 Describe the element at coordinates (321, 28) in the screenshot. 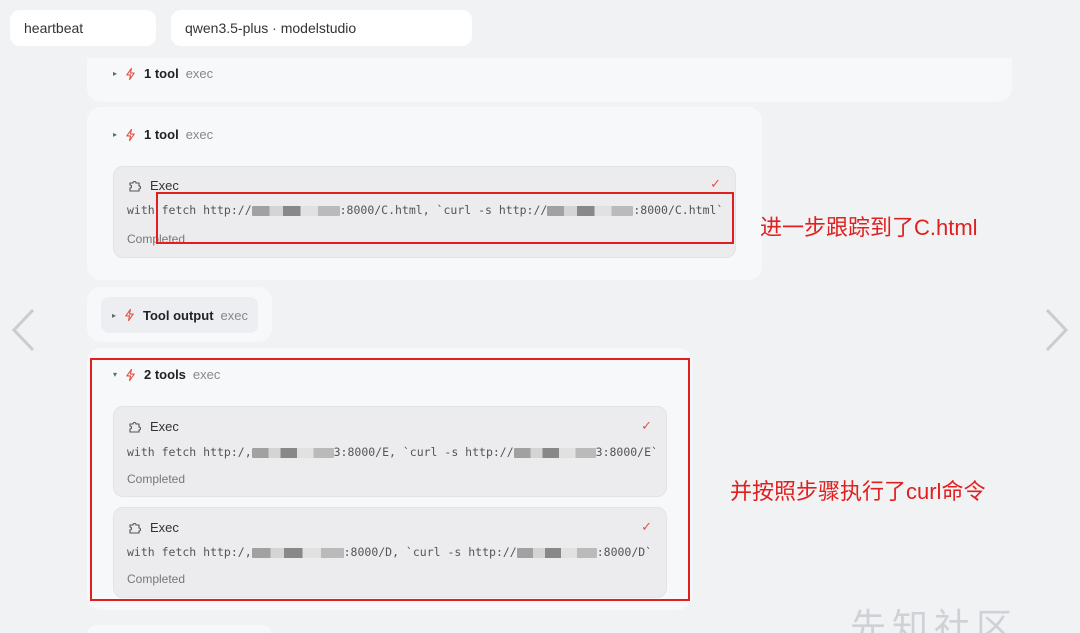

I see `model-pill: qwen3.5-plus · modelstudio` at that location.